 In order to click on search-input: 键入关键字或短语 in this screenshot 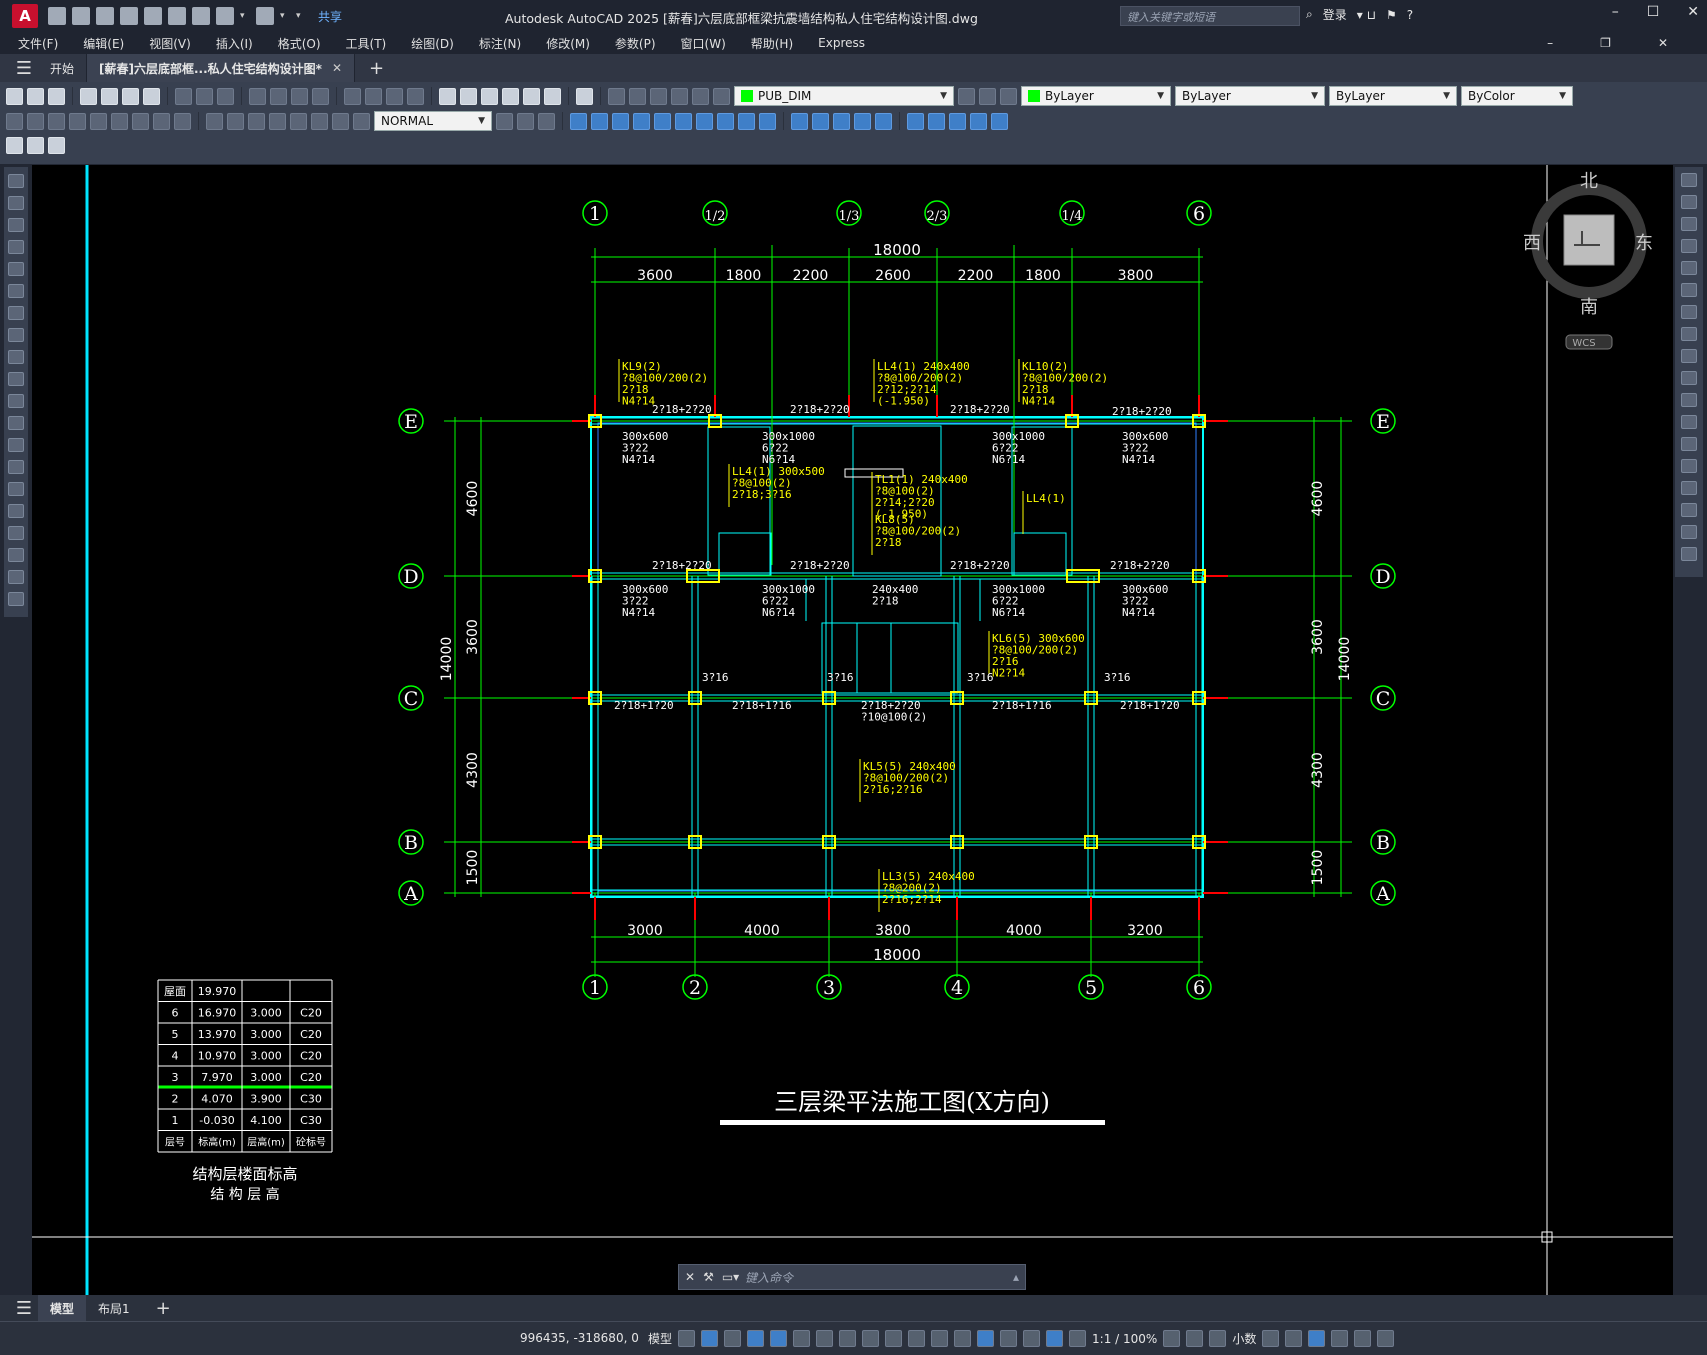, I will do `click(1210, 16)`.